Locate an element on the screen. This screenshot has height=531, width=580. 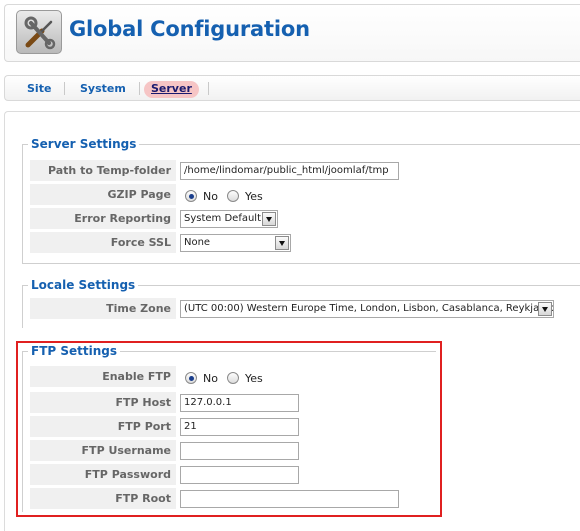
ftp-root-label: FTP Root is located at coordinates (103, 499).